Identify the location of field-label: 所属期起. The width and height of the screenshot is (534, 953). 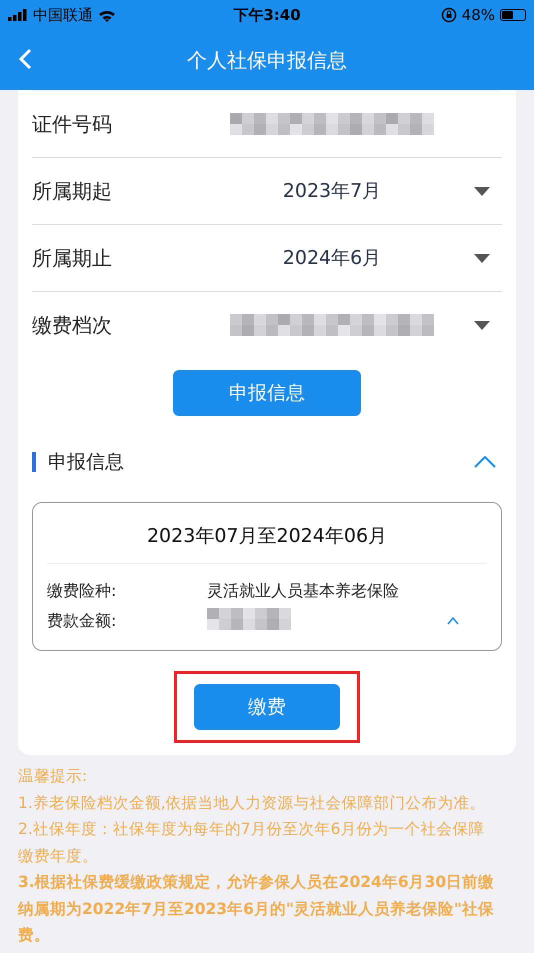
(72, 191).